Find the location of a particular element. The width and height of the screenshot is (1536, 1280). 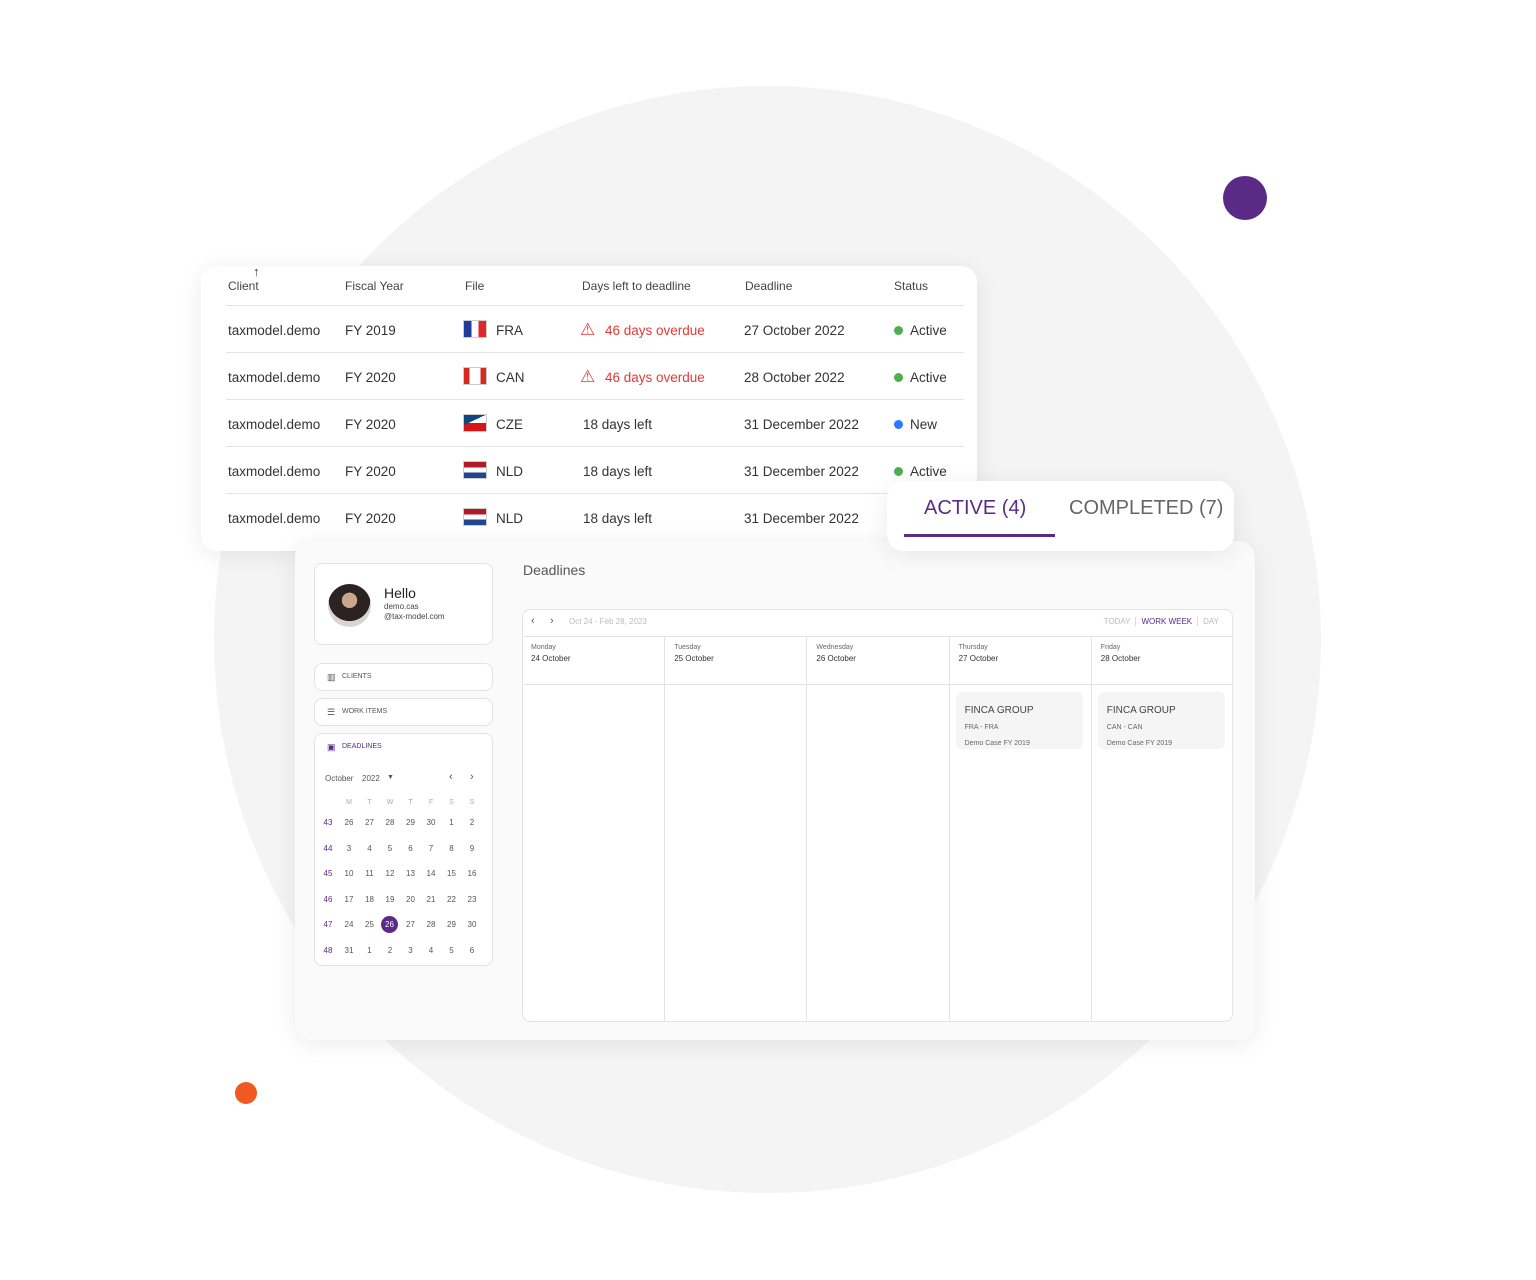

column-header: Days left to deadline is located at coordinates (636, 286).